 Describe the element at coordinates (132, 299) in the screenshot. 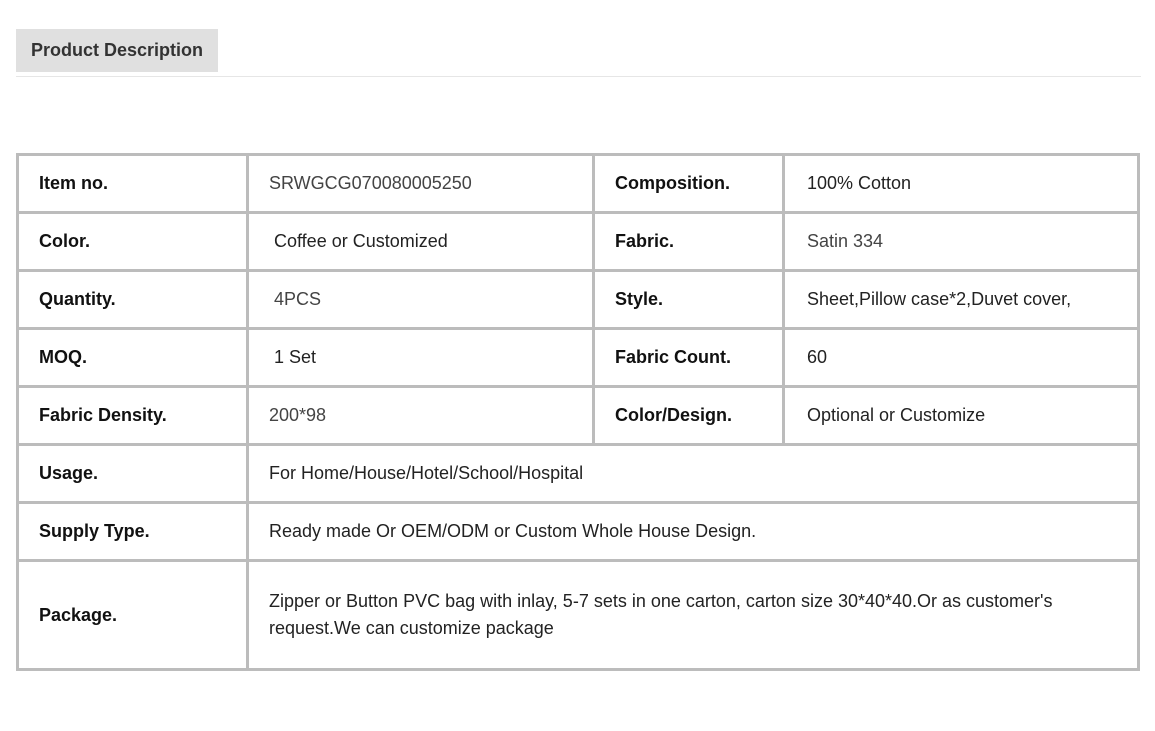

I see `quantity-label: Quantity.` at that location.